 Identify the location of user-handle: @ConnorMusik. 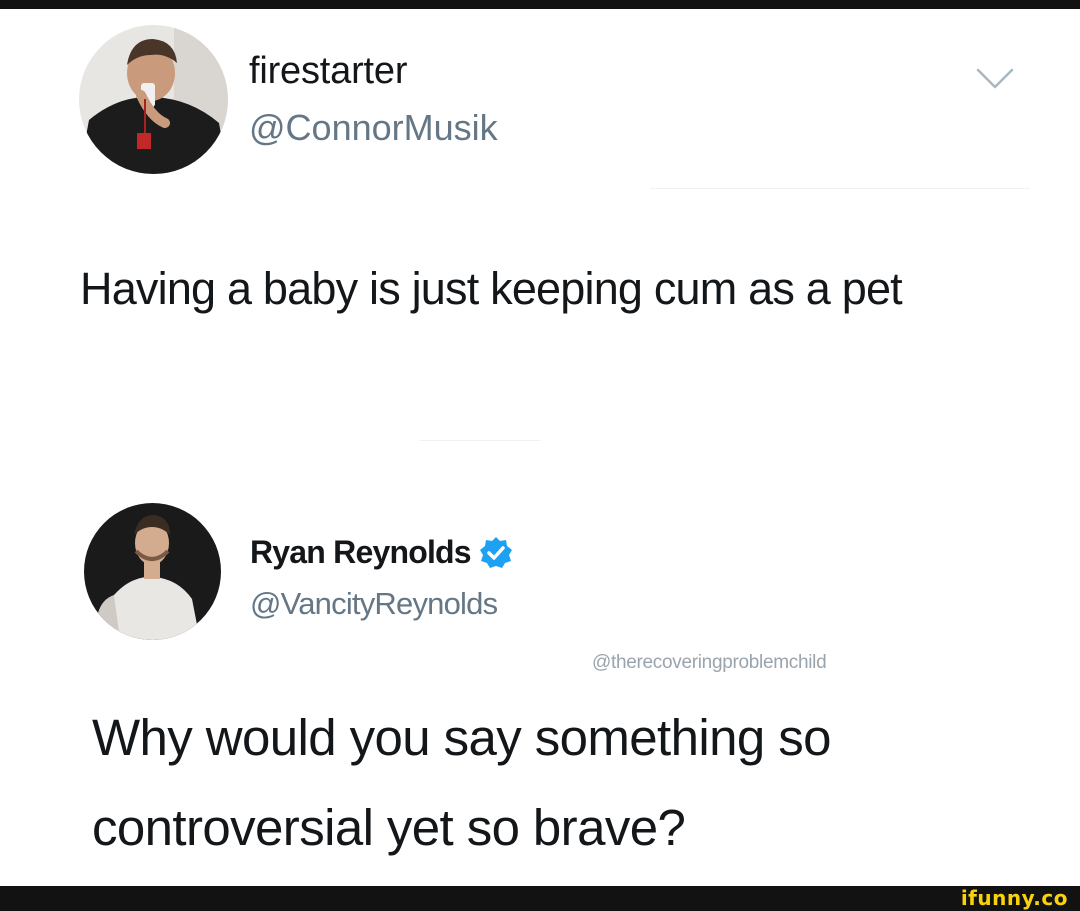
(373, 128).